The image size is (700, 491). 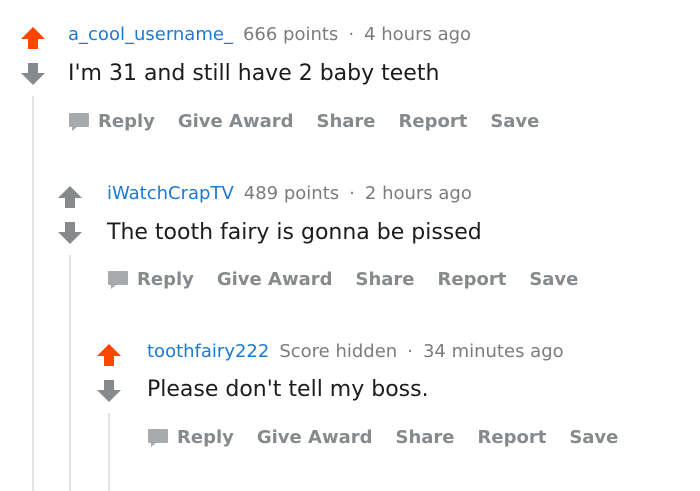 I want to click on comment-body: Please don't tell my boss., so click(x=288, y=389).